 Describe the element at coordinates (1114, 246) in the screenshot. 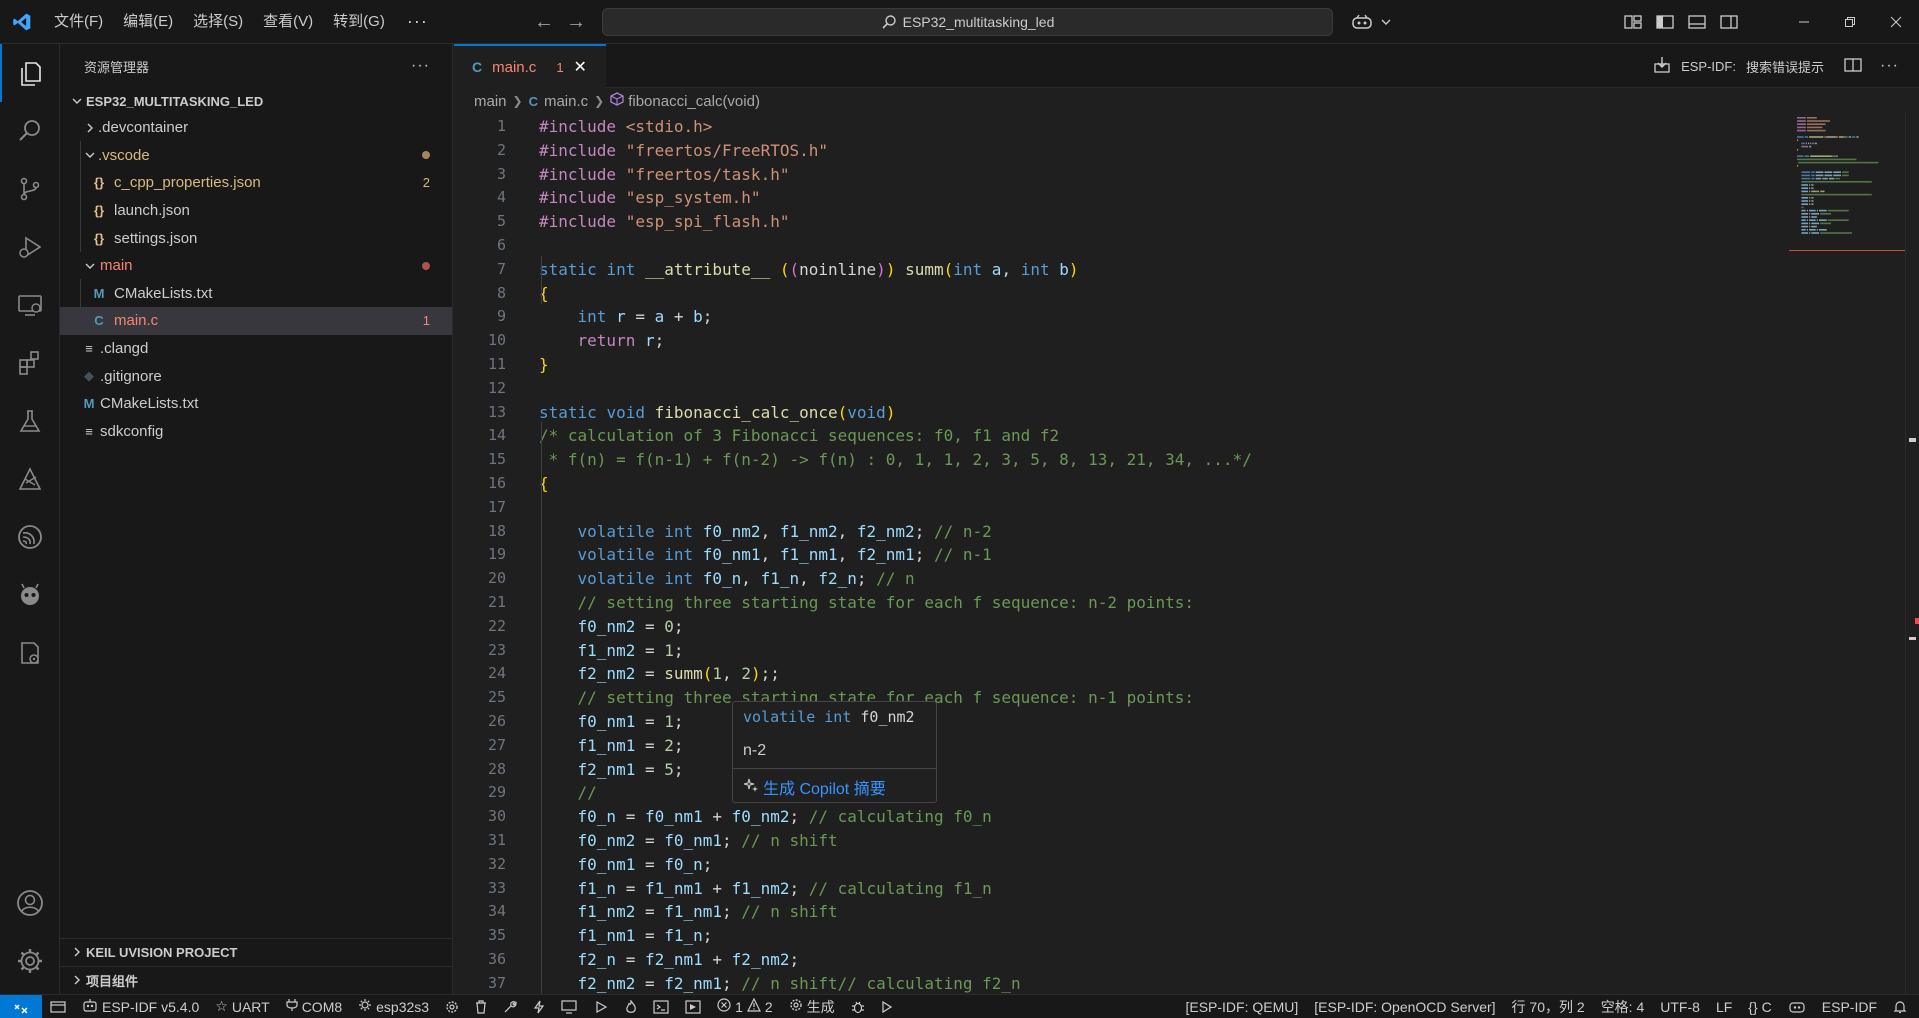

I see `code-line: 6` at that location.